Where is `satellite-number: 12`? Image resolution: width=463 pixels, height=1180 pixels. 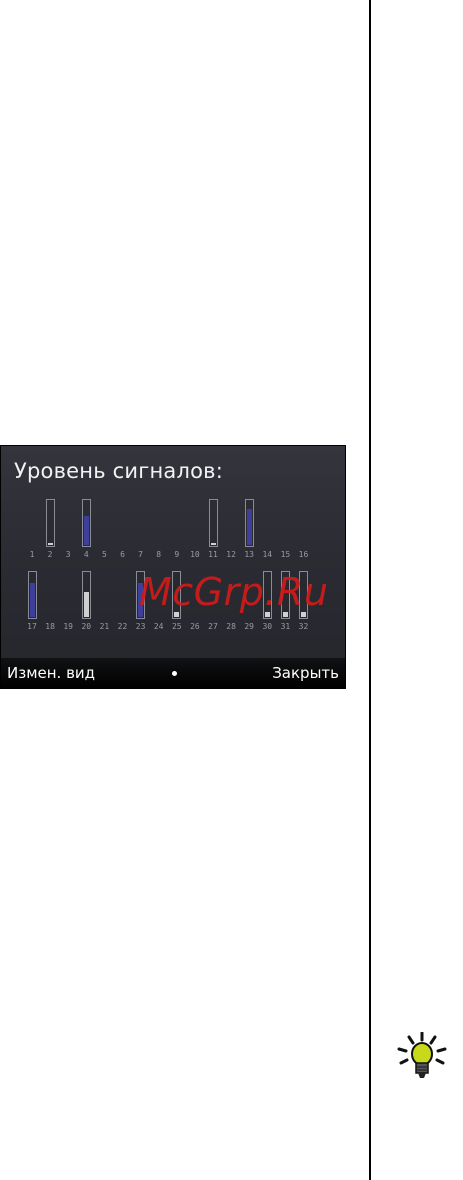
satellite-number: 12 is located at coordinates (231, 554).